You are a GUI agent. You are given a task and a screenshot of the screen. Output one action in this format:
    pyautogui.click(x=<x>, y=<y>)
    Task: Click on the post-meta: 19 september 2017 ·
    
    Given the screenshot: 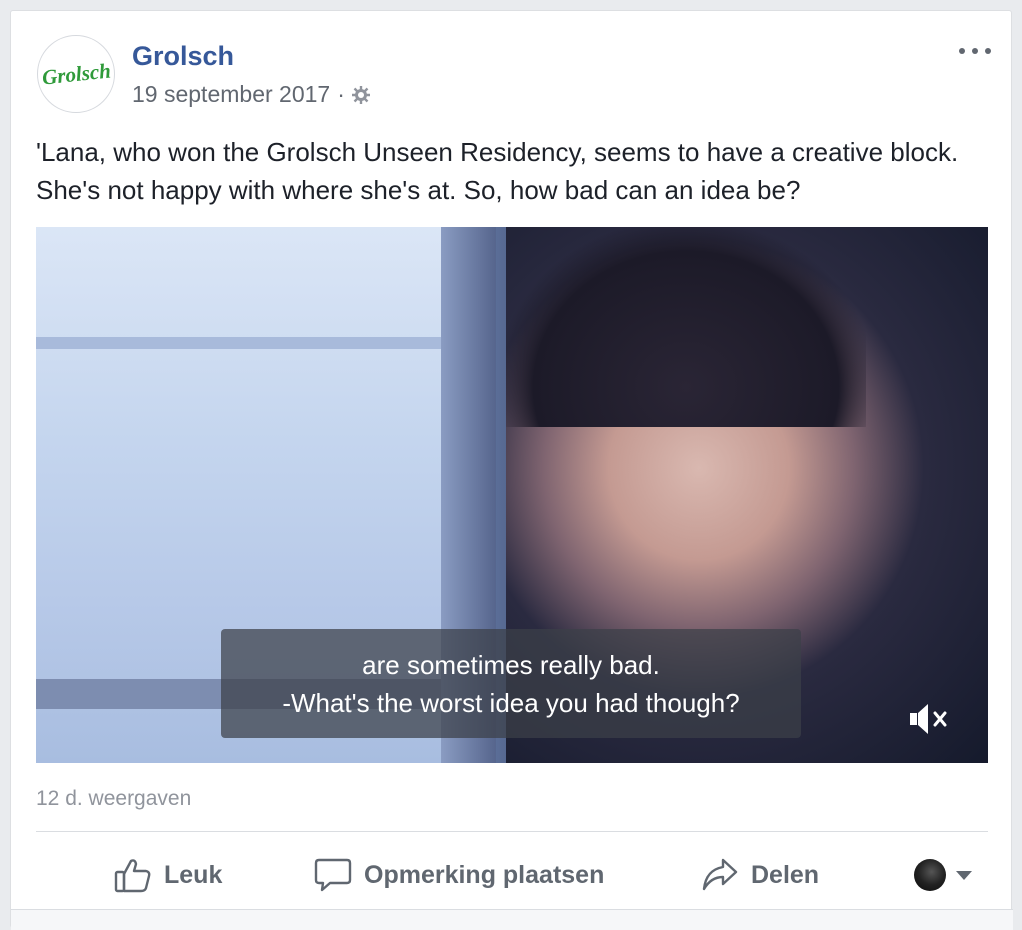 What is the action you would take?
    pyautogui.click(x=251, y=94)
    